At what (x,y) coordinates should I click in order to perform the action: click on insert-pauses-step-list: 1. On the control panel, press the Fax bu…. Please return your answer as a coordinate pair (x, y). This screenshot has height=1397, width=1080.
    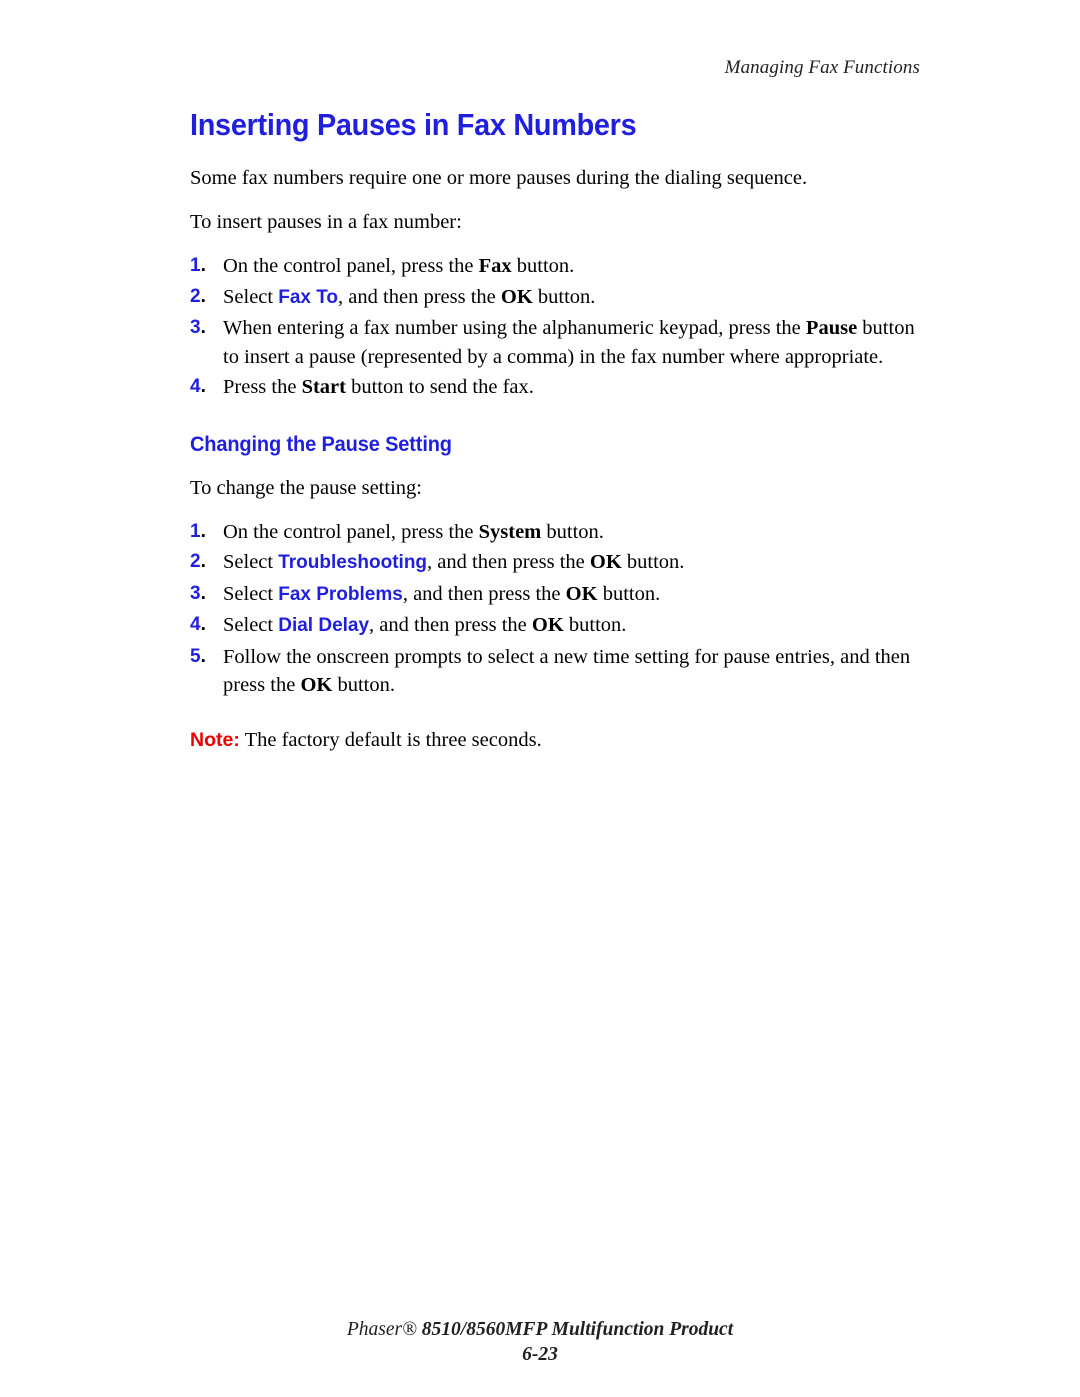
    Looking at the image, I should click on (555, 327).